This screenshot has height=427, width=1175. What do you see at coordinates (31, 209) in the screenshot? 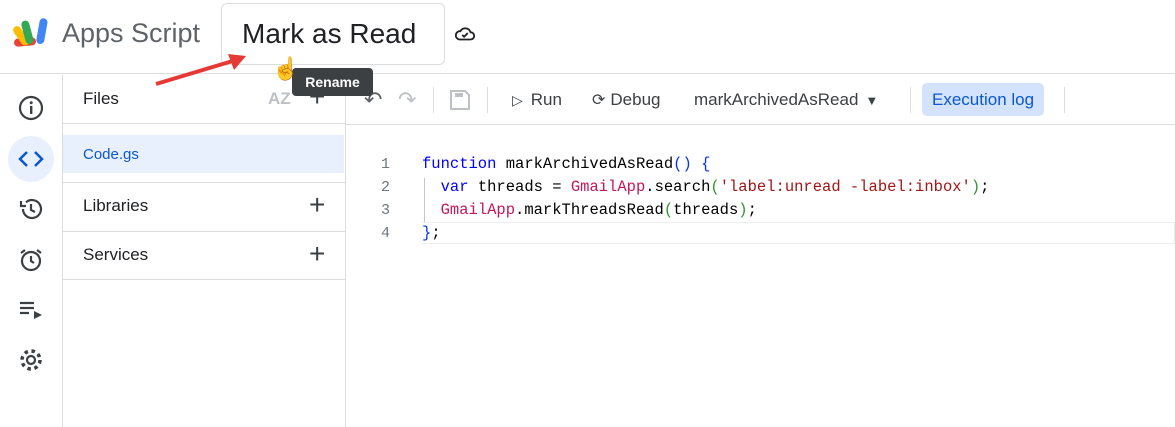
I see `history-icon` at bounding box center [31, 209].